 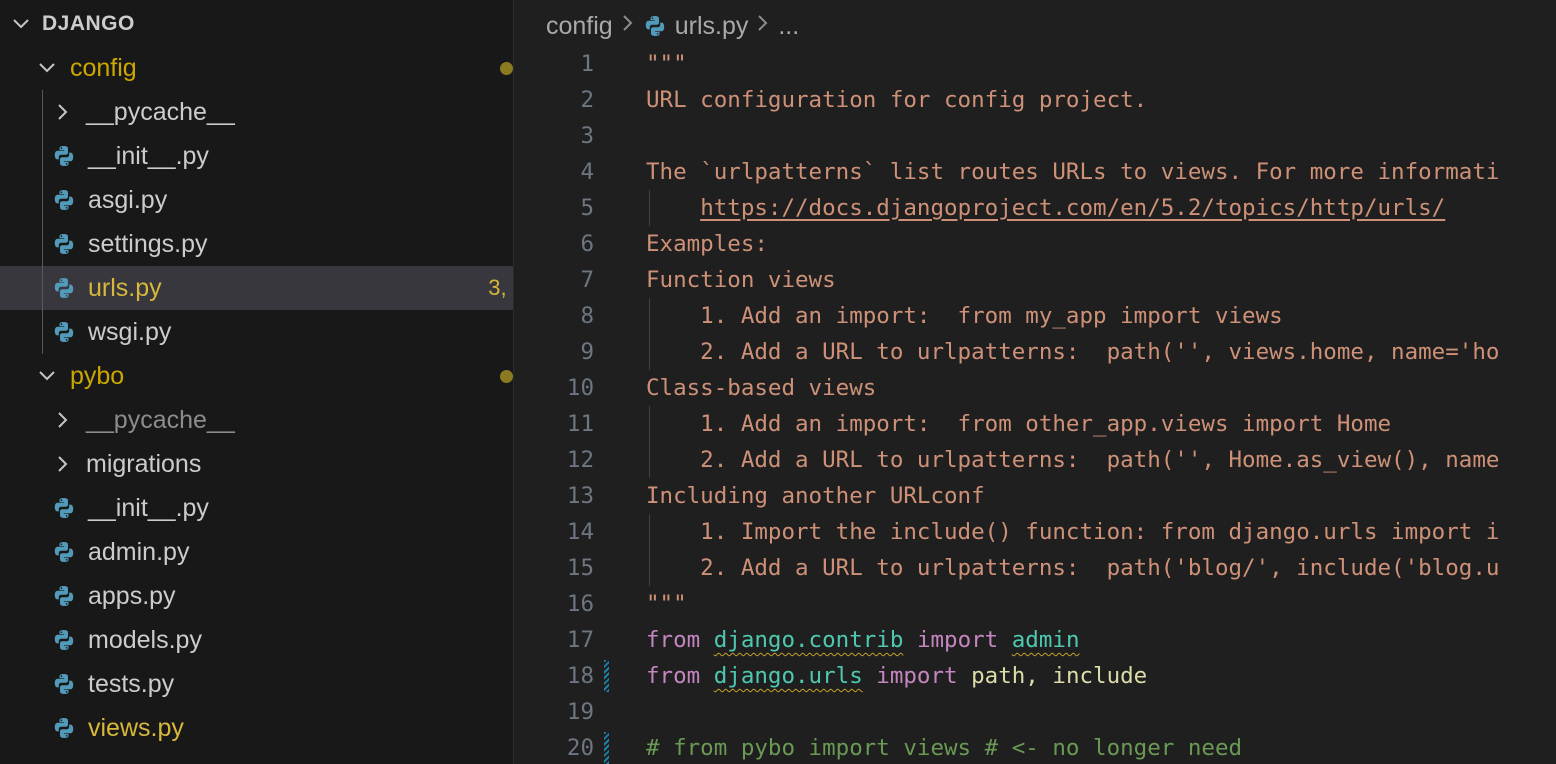 I want to click on tree-item-label: __init__.py, so click(x=148, y=507).